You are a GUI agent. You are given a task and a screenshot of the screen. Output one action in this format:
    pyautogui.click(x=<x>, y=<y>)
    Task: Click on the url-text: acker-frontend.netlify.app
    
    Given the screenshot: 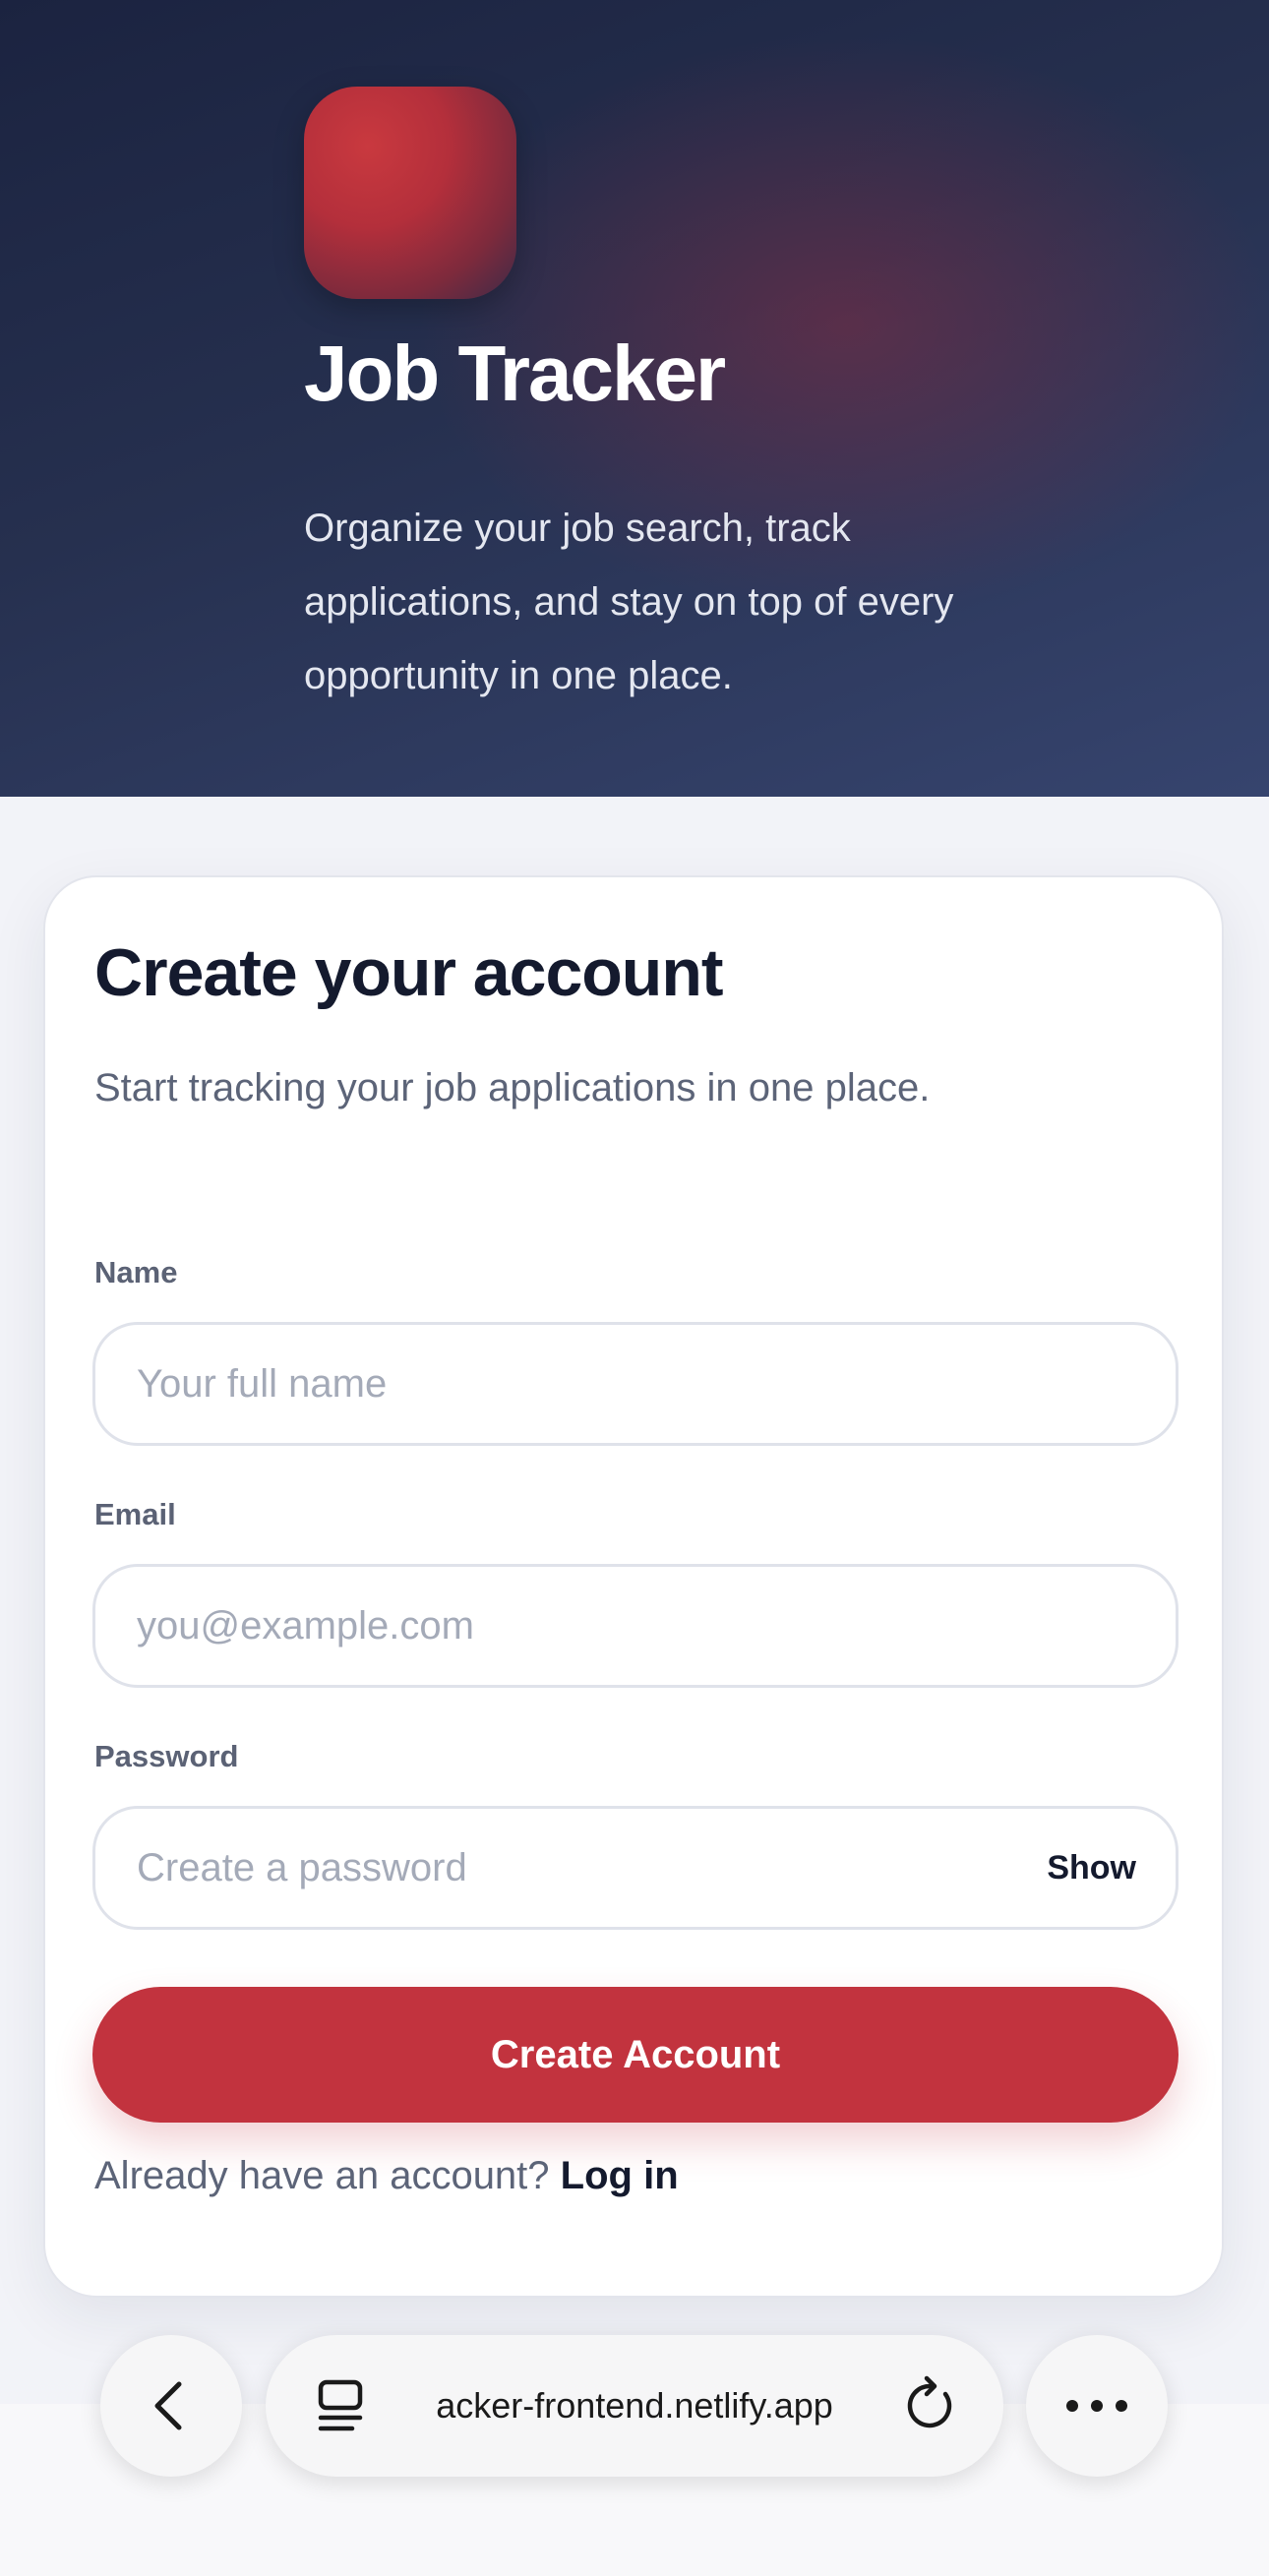 What is the action you would take?
    pyautogui.click(x=634, y=2406)
    